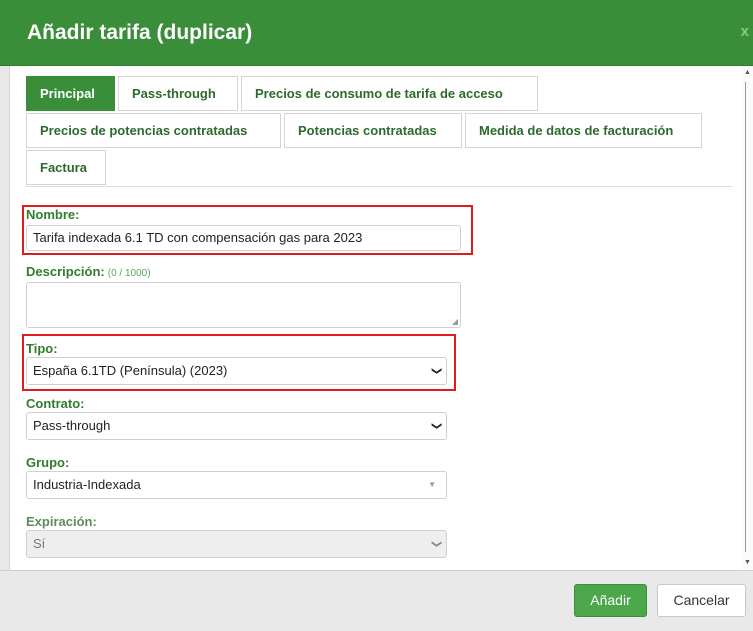 This screenshot has height=631, width=753. What do you see at coordinates (48, 462) in the screenshot?
I see `grupo-label: Grupo:` at bounding box center [48, 462].